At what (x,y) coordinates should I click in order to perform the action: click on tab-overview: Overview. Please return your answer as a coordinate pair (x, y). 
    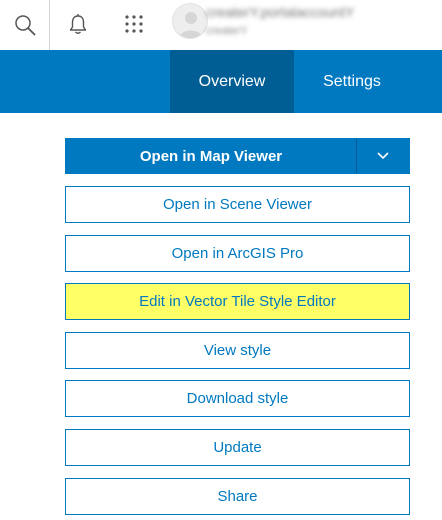
    Looking at the image, I should click on (232, 81).